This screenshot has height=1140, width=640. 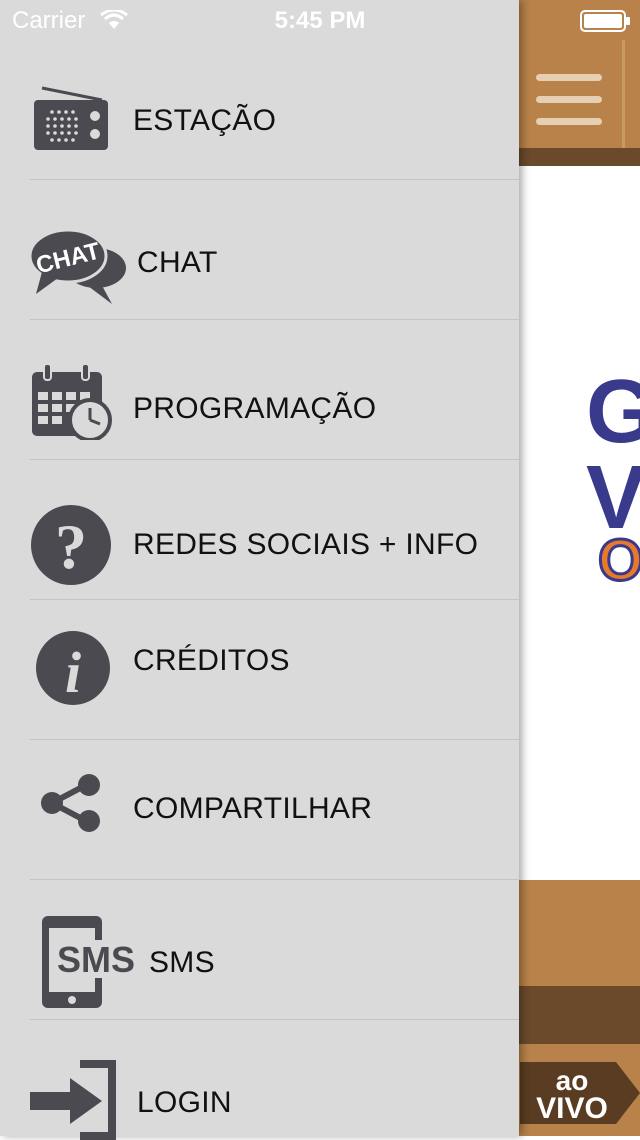 What do you see at coordinates (96, 959) in the screenshot?
I see `sms-icon-text: SMS` at bounding box center [96, 959].